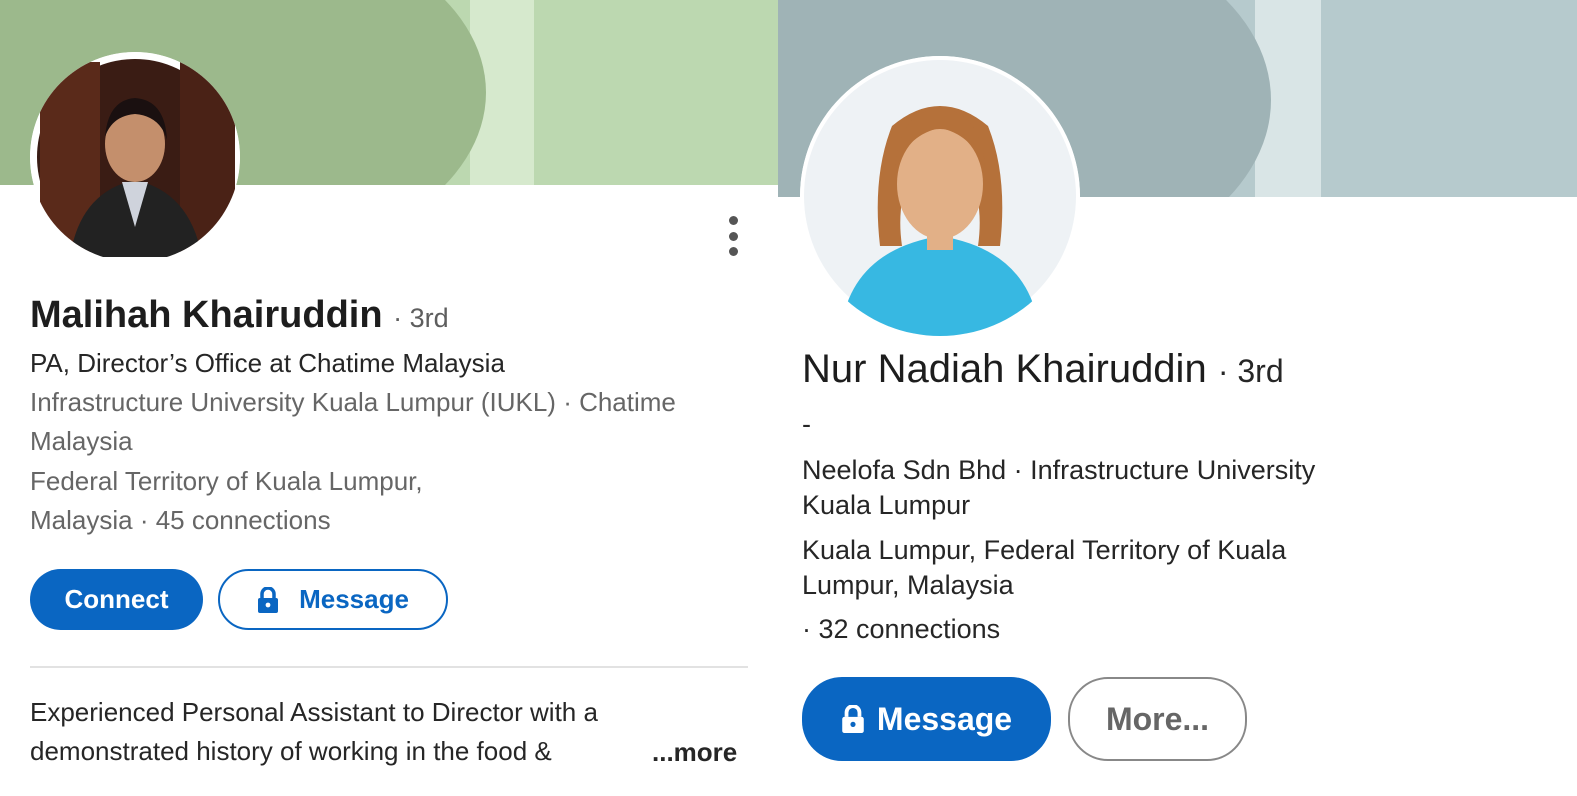 Image resolution: width=1577 pixels, height=796 pixels. I want to click on profile-name-row: Malihah Khairuddin · 3rd, so click(239, 315).